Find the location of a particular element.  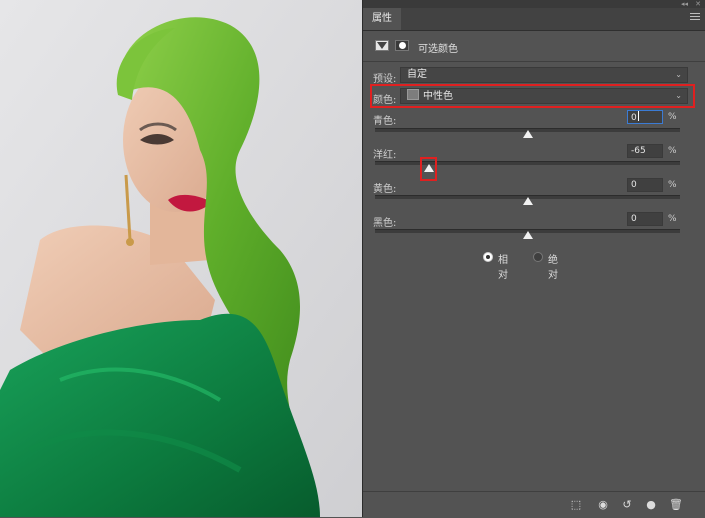

preset-dropdown: 自定 ⌄ is located at coordinates (544, 75).